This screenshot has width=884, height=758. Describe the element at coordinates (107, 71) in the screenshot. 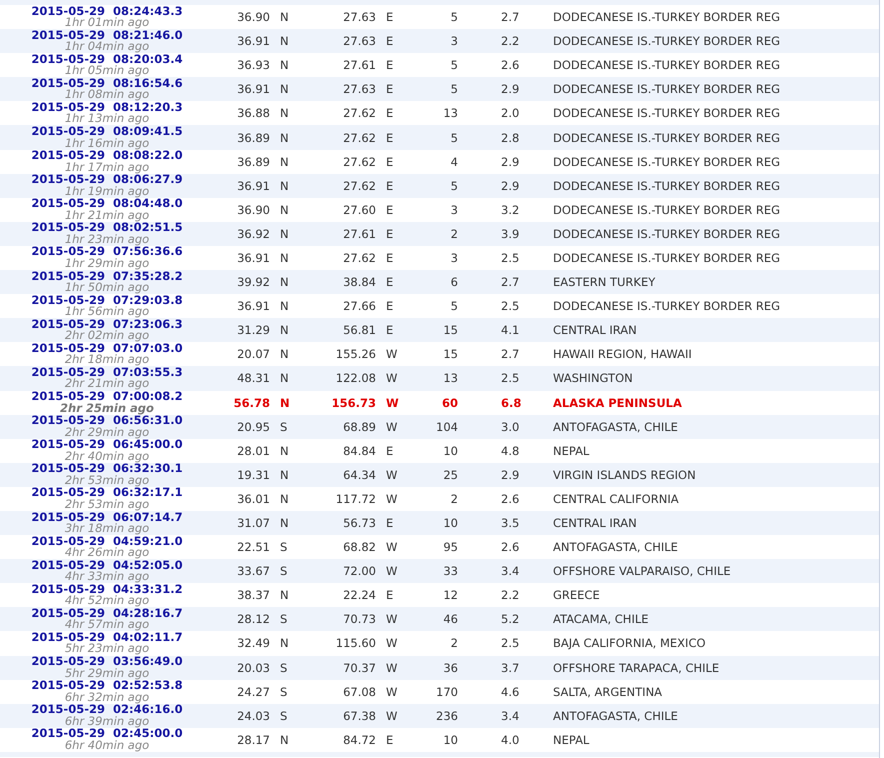

I see `time-ago-text: 1hr 05min ago` at that location.